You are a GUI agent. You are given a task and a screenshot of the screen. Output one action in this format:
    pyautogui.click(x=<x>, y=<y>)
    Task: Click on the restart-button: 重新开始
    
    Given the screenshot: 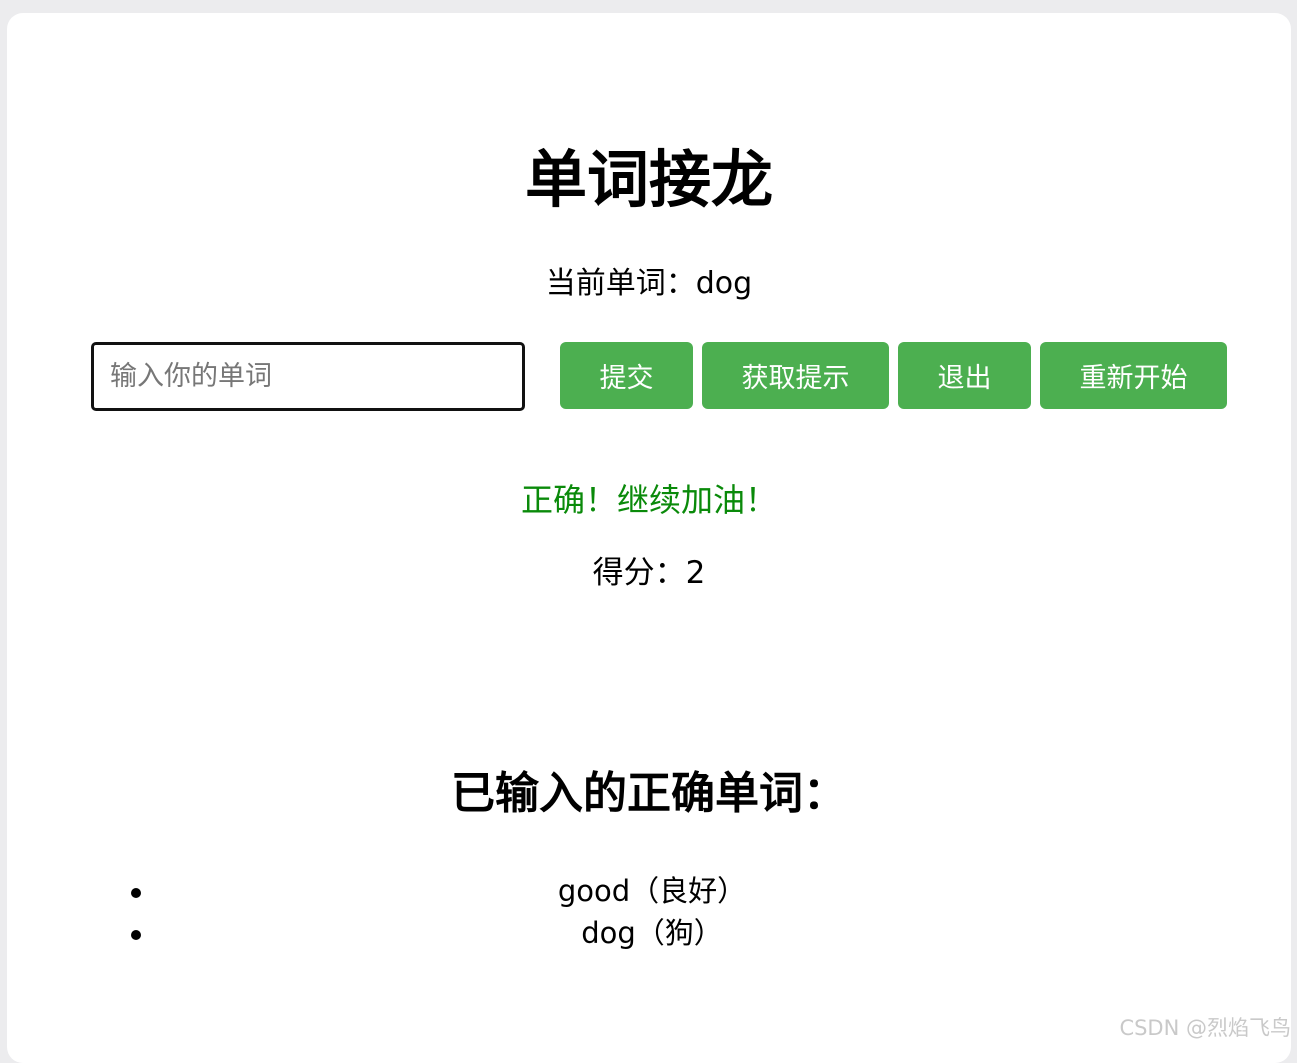 What is the action you would take?
    pyautogui.click(x=1133, y=375)
    